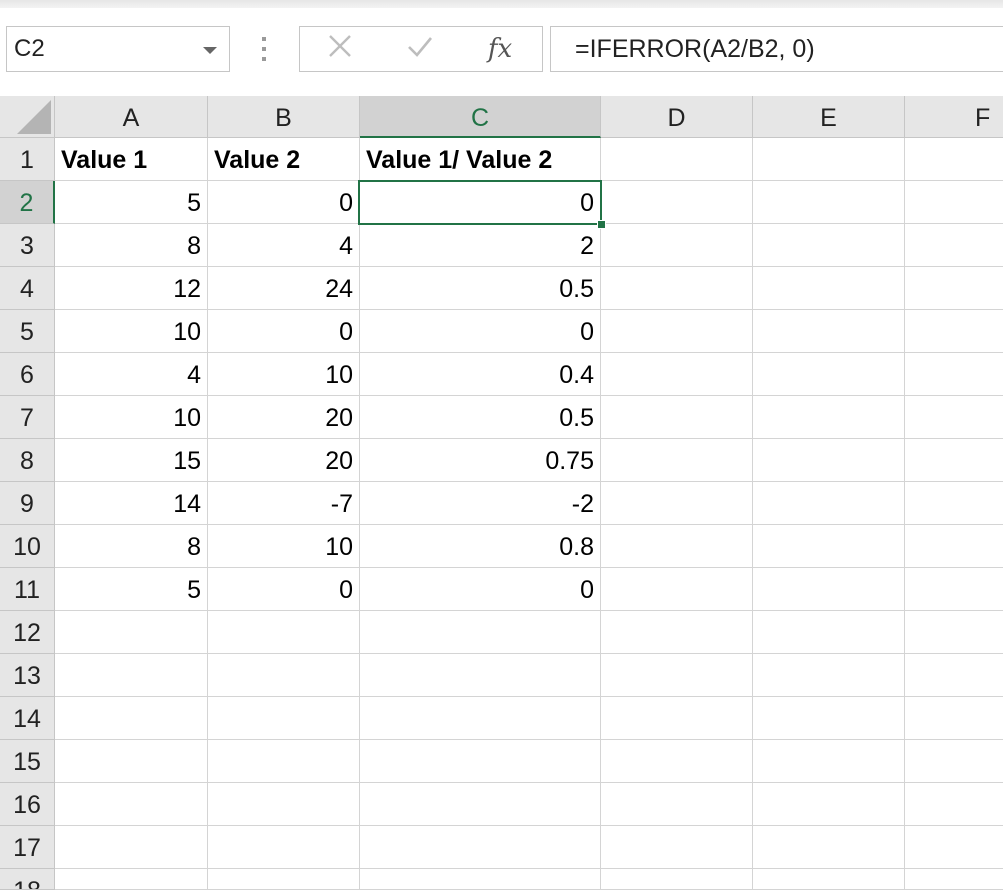 The width and height of the screenshot is (1003, 890). I want to click on row-header-13: 13, so click(27, 675).